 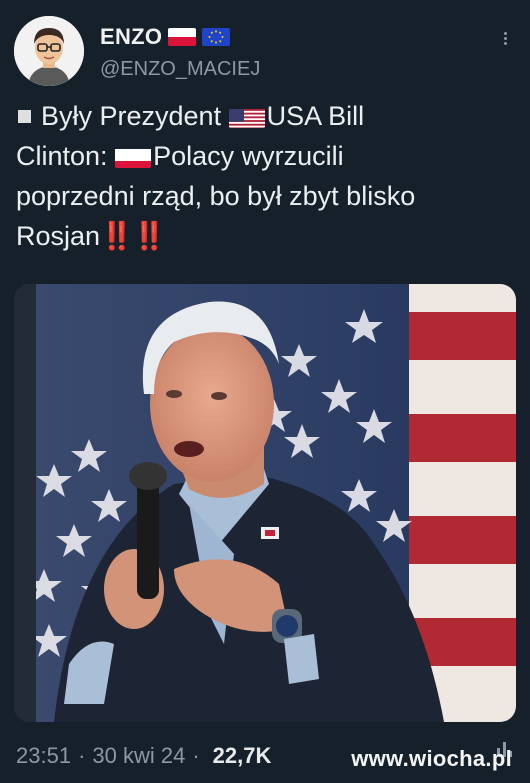 I want to click on tweet-time: 23:51, so click(x=43, y=756).